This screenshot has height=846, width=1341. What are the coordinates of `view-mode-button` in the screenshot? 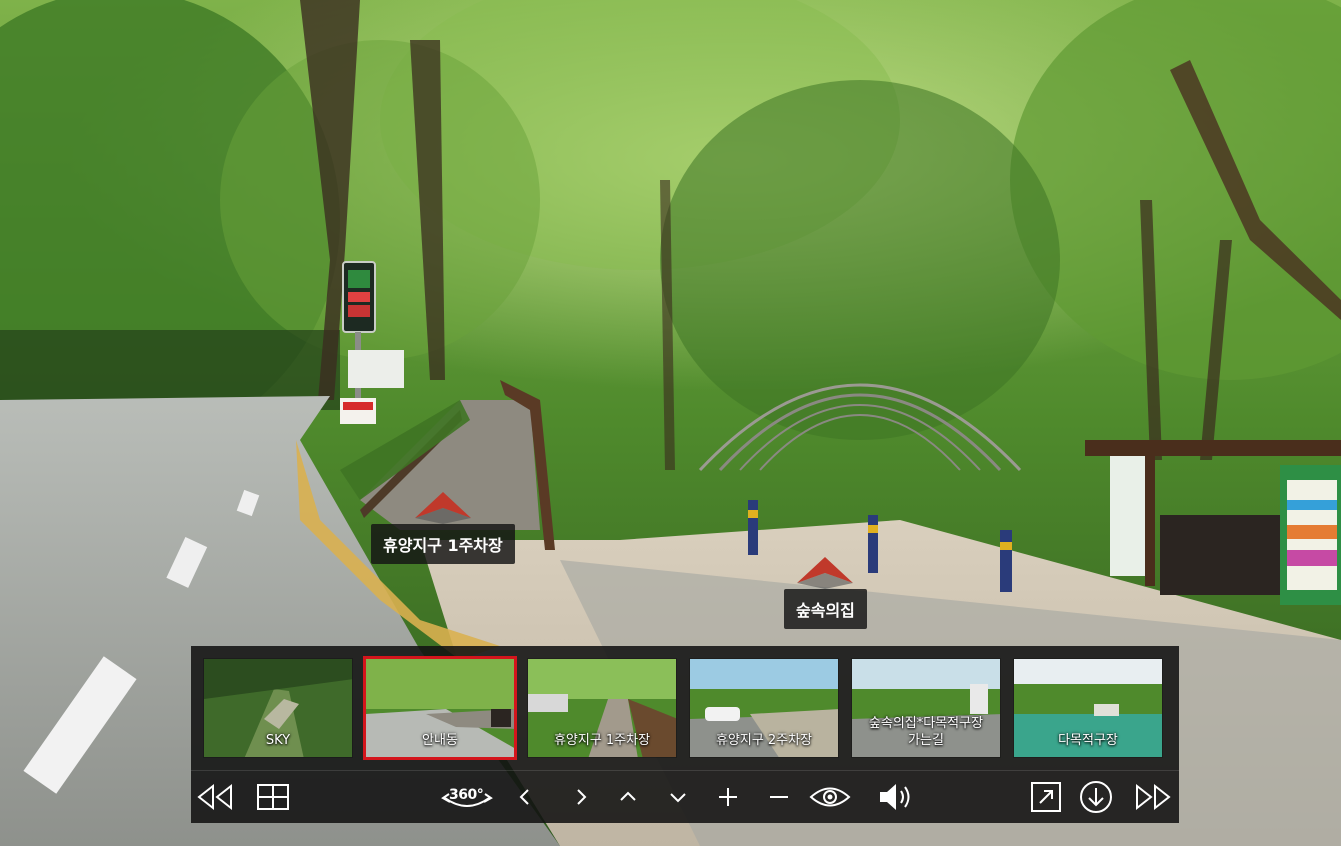 It's located at (830, 797).